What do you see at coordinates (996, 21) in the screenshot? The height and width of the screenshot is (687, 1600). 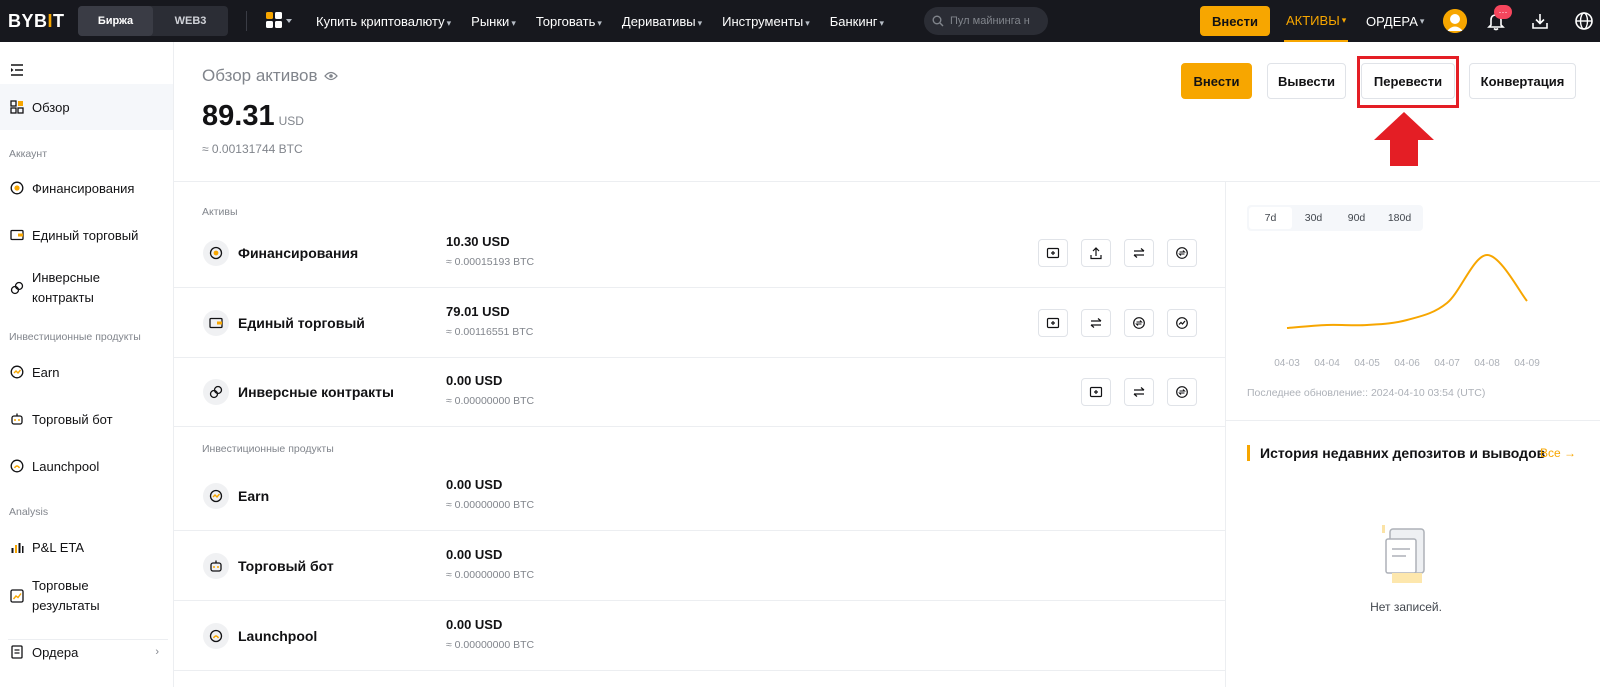 I see `search-input` at bounding box center [996, 21].